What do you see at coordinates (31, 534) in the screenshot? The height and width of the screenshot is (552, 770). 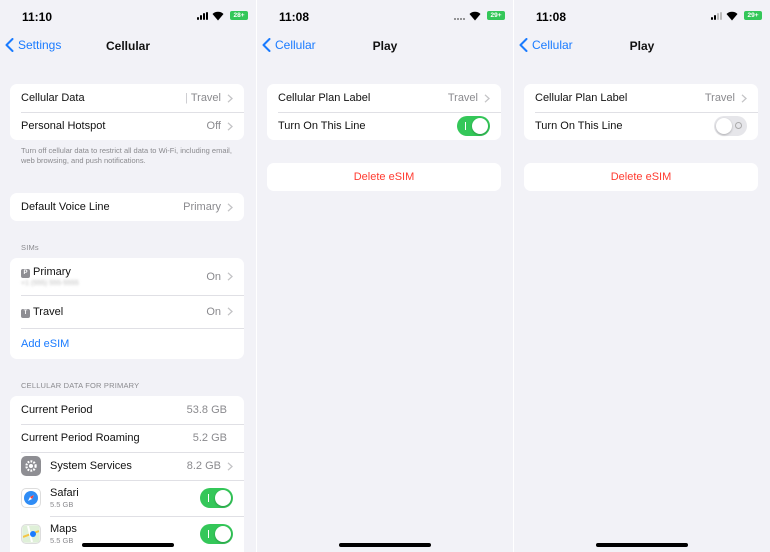 I see `maps-icon` at bounding box center [31, 534].